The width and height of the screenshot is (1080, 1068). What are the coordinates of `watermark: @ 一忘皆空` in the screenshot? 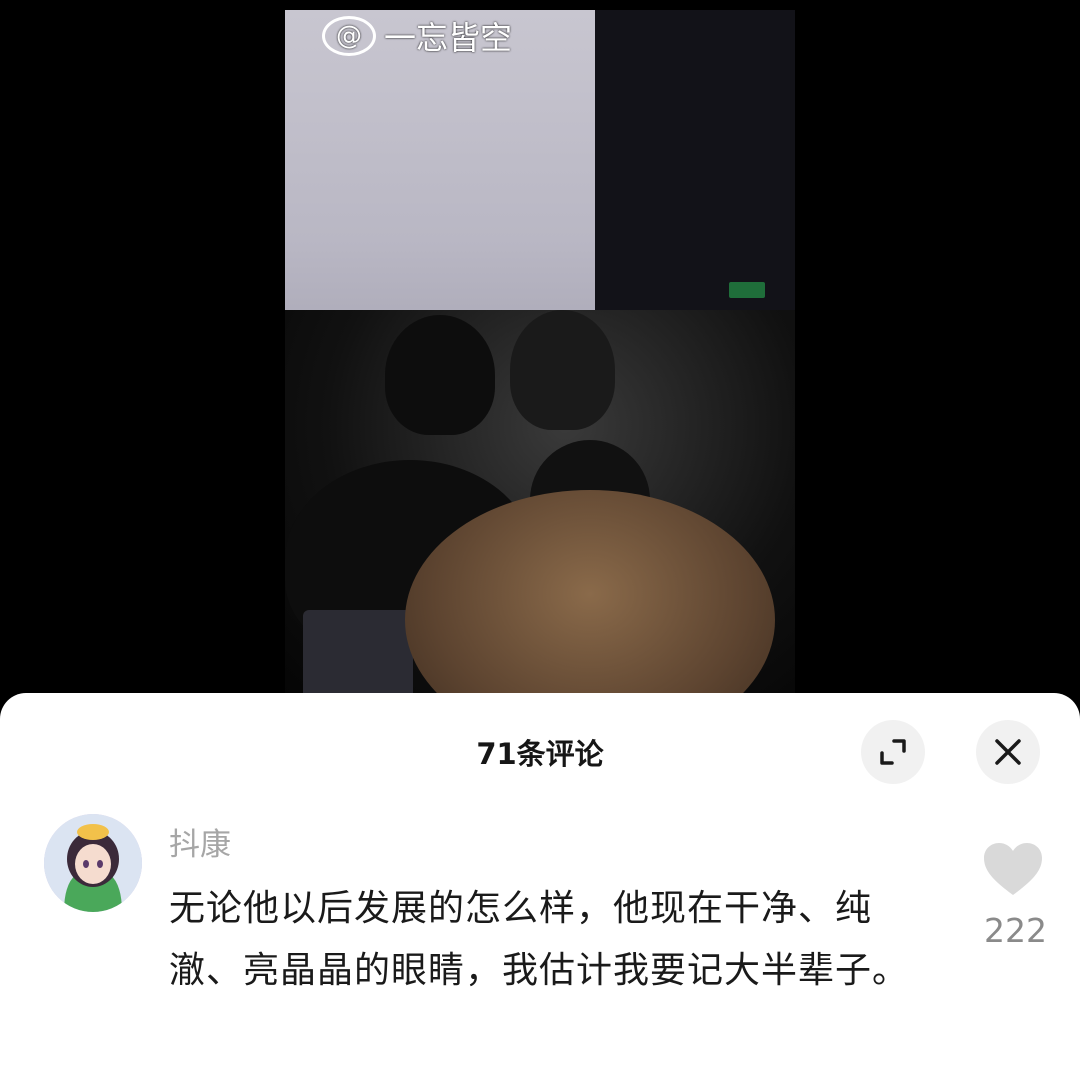 It's located at (417, 36).